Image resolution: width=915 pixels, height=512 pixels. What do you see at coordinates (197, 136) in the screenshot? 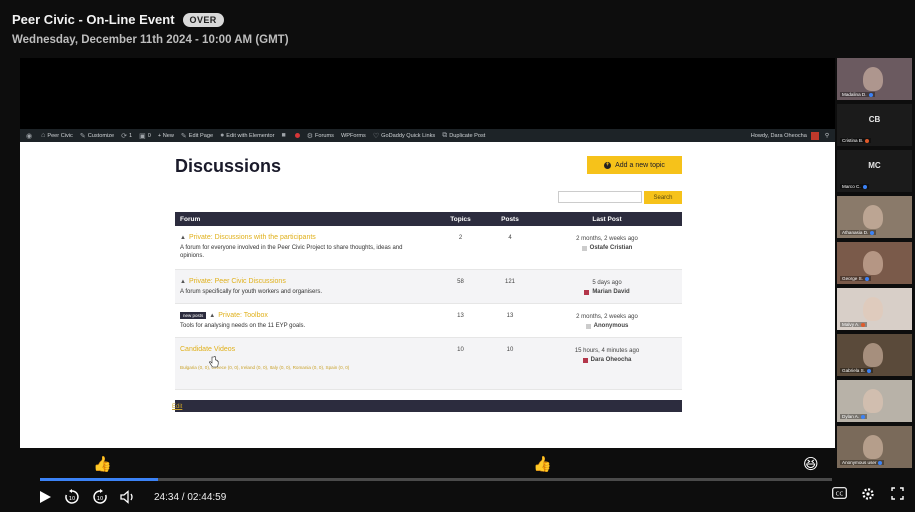
I see `admin-item-edit-page: ✎ Edit Page` at bounding box center [197, 136].